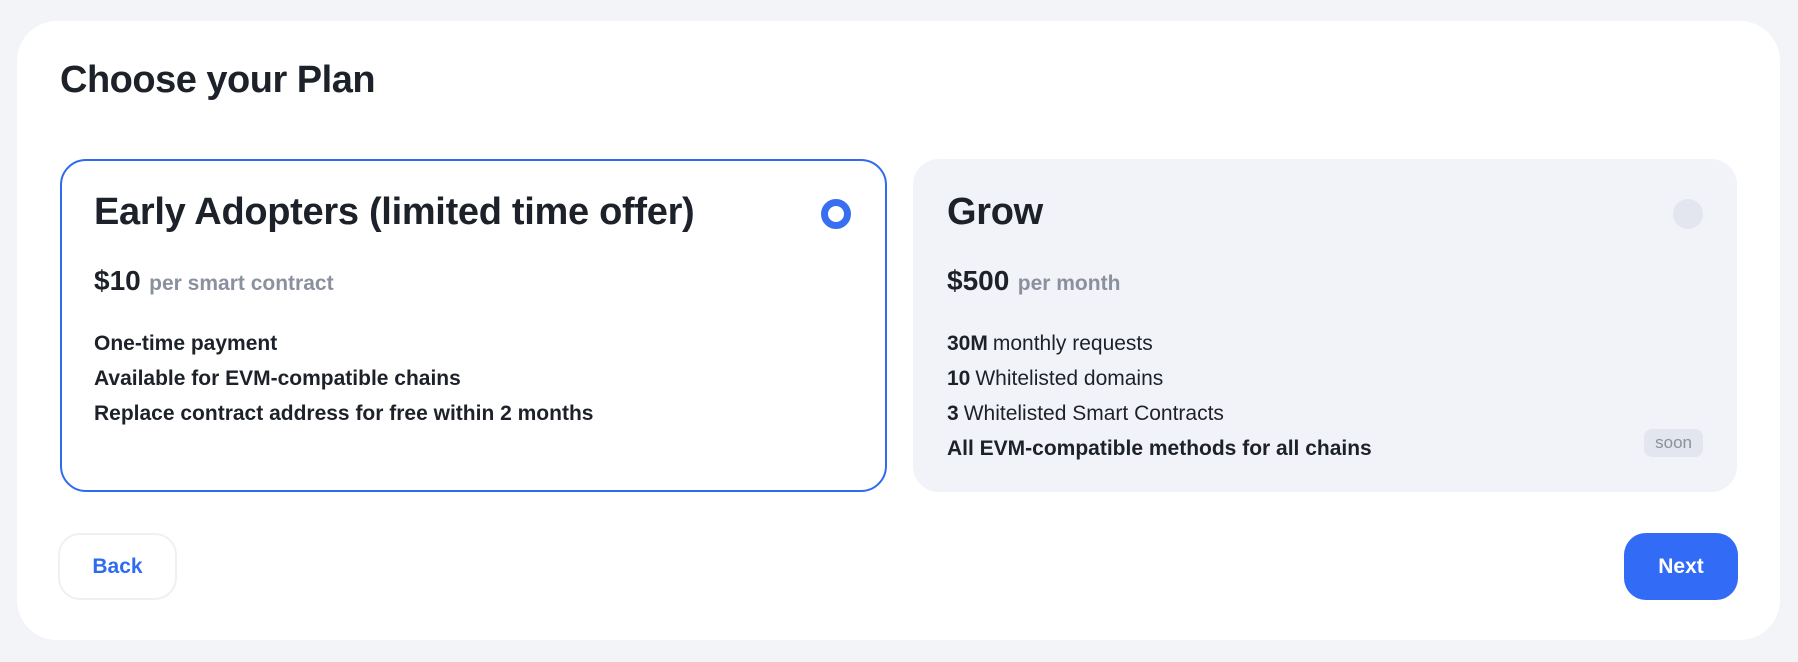 The height and width of the screenshot is (662, 1798). Describe the element at coordinates (277, 378) in the screenshot. I see `feature-item: Available for EVM-compatible chains` at that location.